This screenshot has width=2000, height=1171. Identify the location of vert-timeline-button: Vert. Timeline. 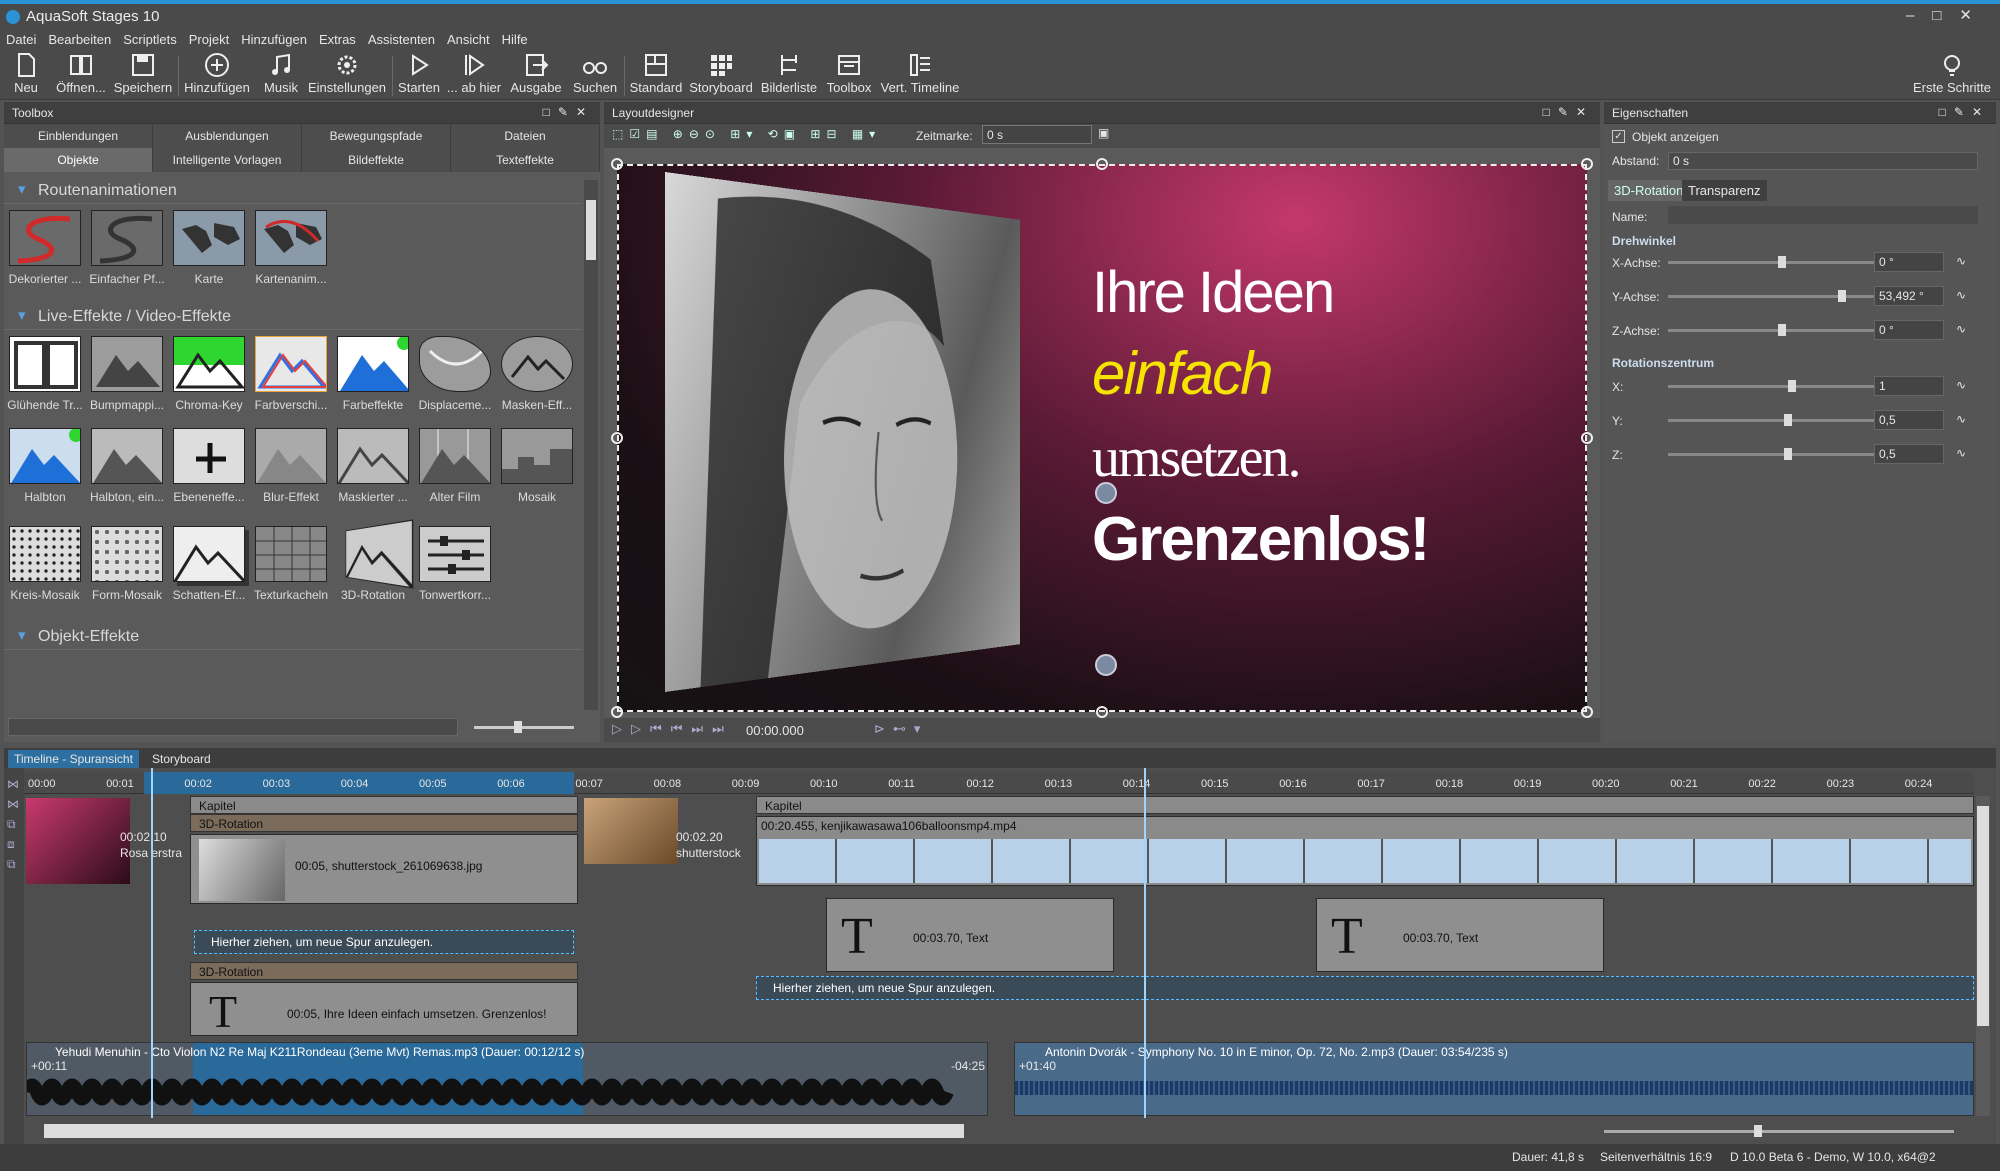
(920, 75).